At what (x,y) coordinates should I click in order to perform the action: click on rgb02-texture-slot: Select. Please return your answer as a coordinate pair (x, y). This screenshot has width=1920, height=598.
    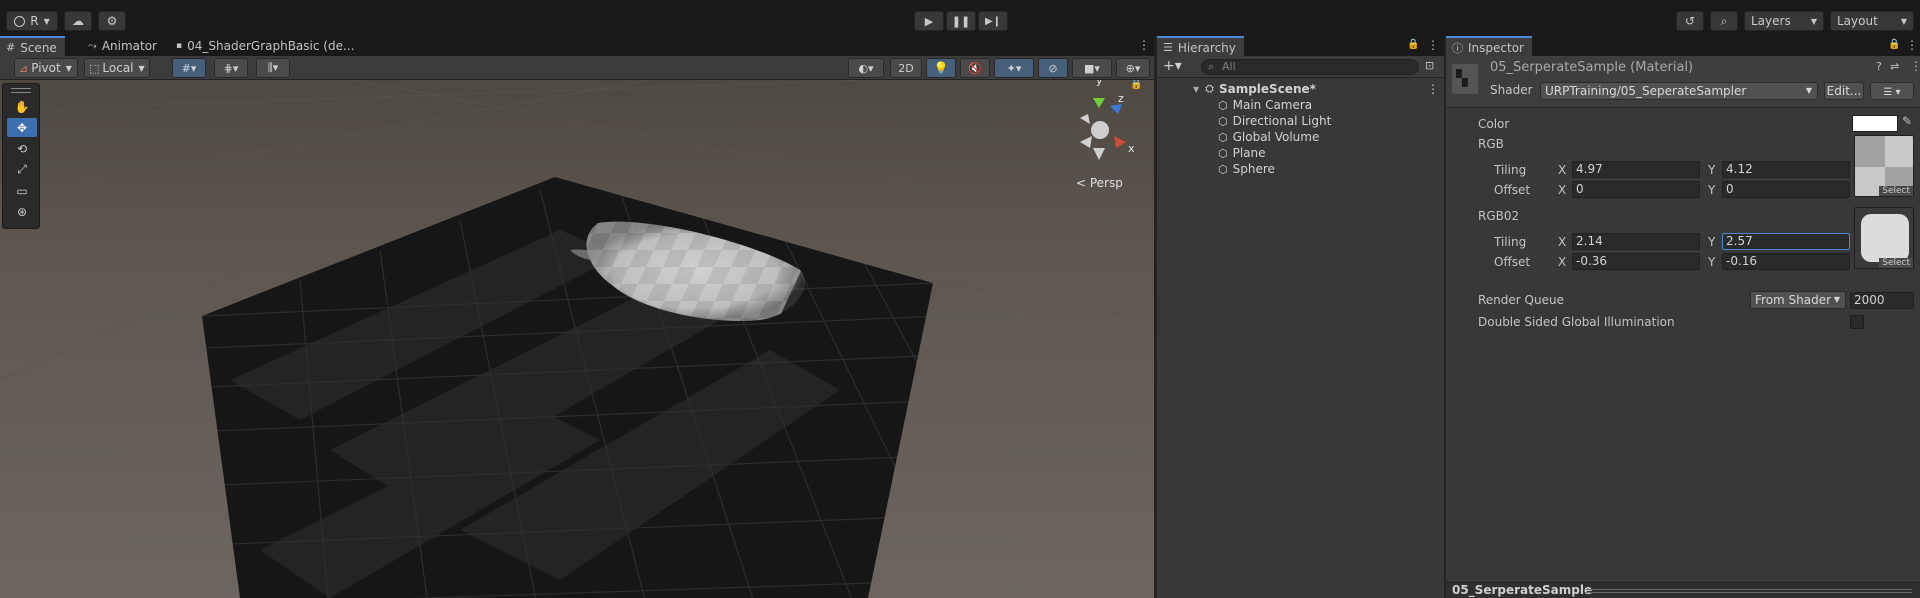
    Looking at the image, I should click on (1884, 238).